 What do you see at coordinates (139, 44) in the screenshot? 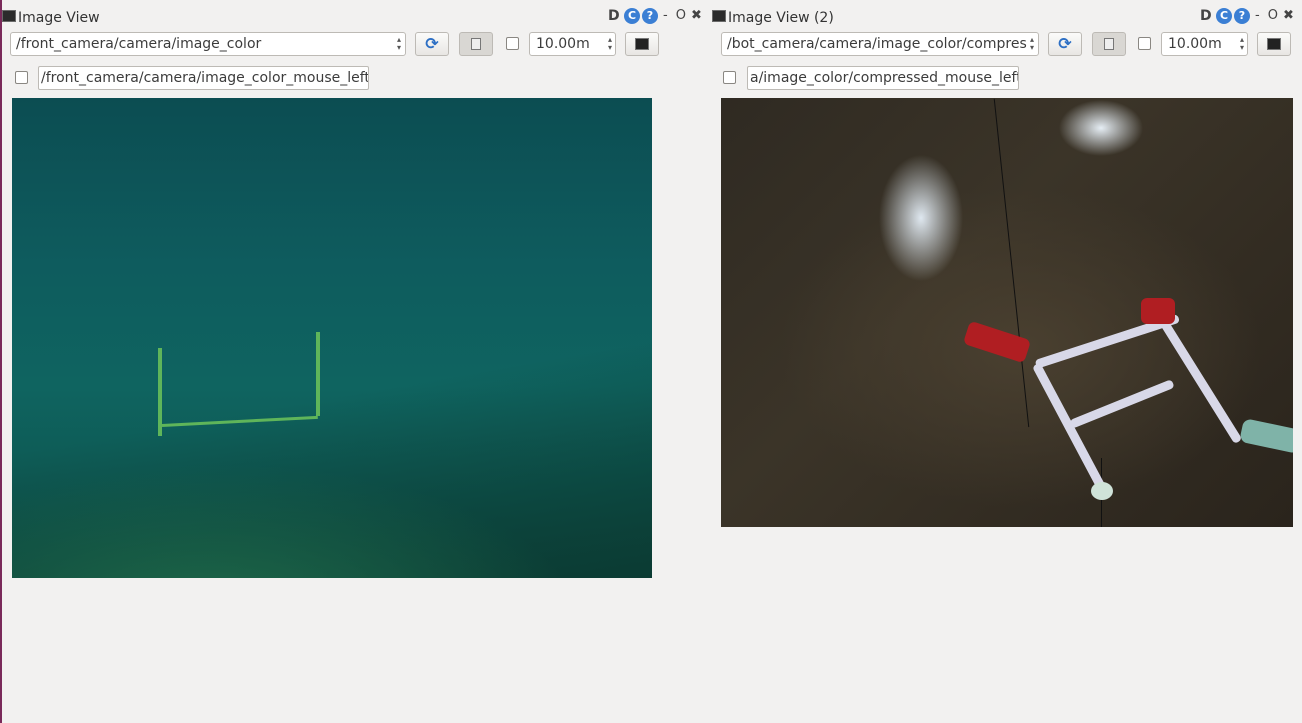
I see `topic-combo-value: /front_camera/camera/image_color` at bounding box center [139, 44].